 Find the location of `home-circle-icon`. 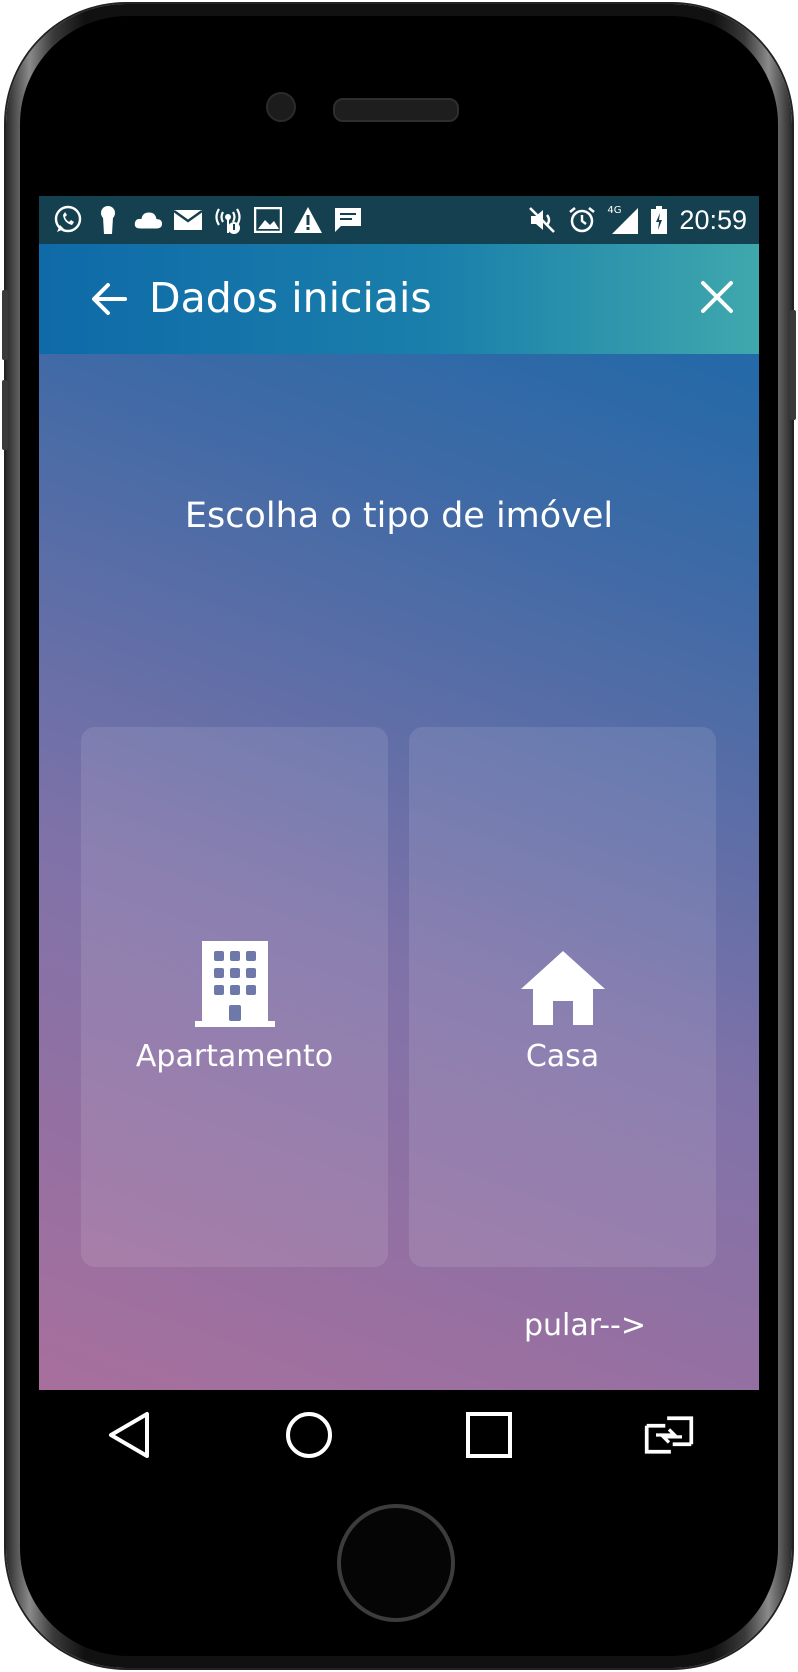

home-circle-icon is located at coordinates (309, 1435).